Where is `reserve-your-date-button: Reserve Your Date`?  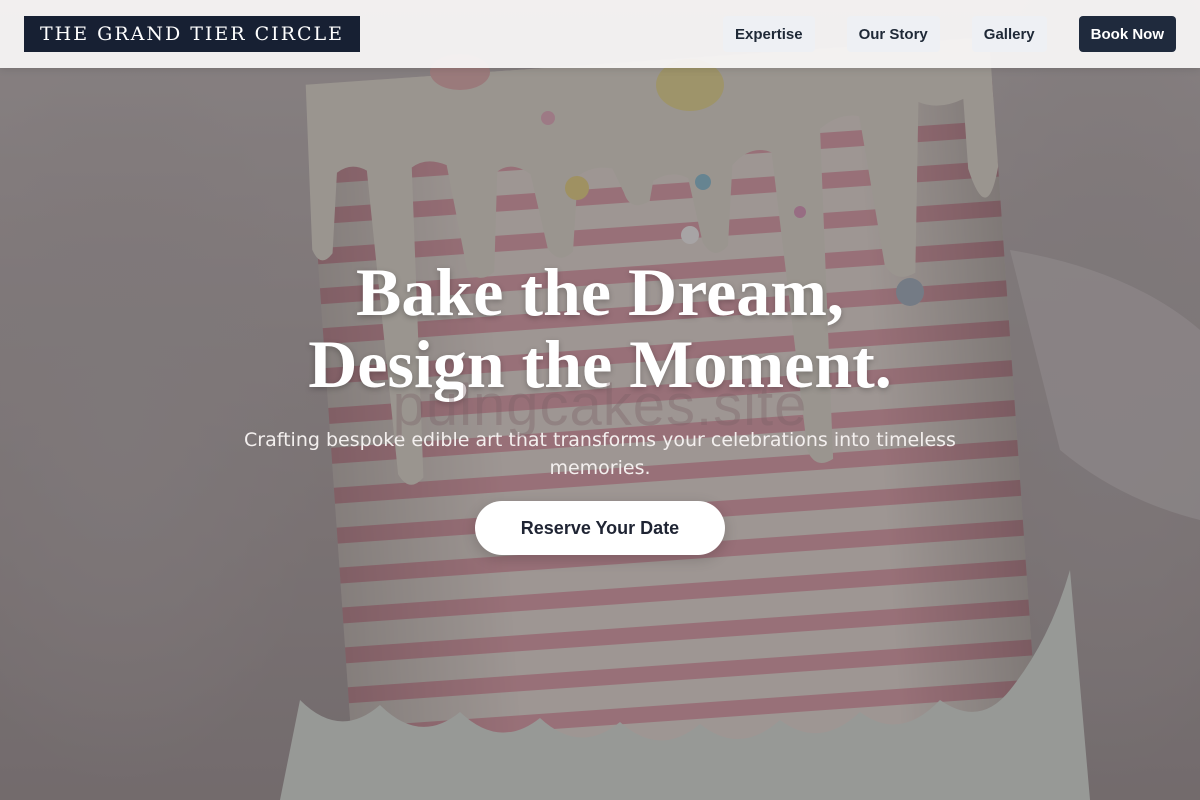
reserve-your-date-button: Reserve Your Date is located at coordinates (600, 528).